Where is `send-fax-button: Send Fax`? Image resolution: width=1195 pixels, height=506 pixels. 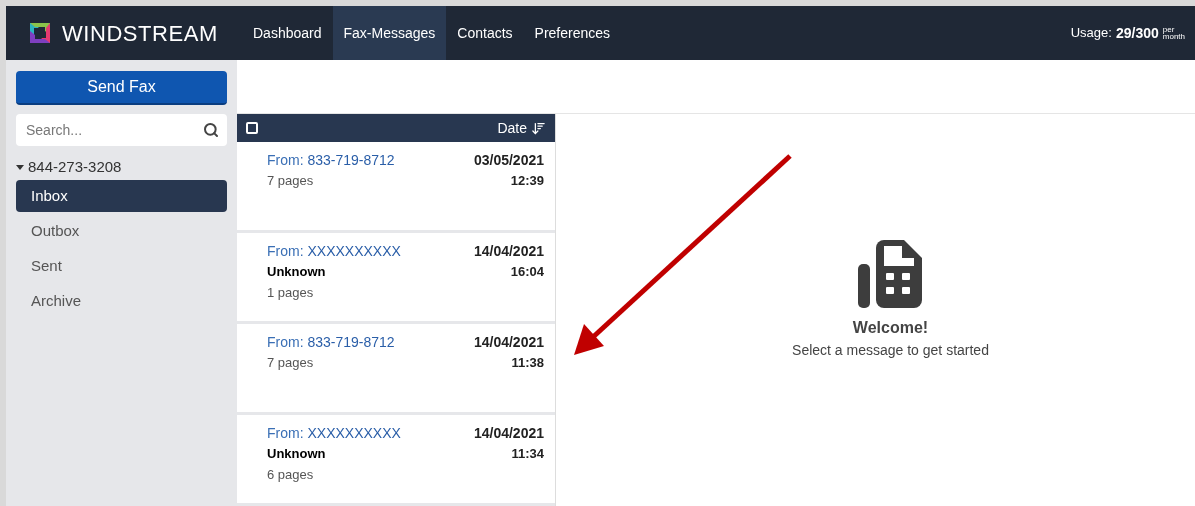
send-fax-button: Send Fax is located at coordinates (121, 88).